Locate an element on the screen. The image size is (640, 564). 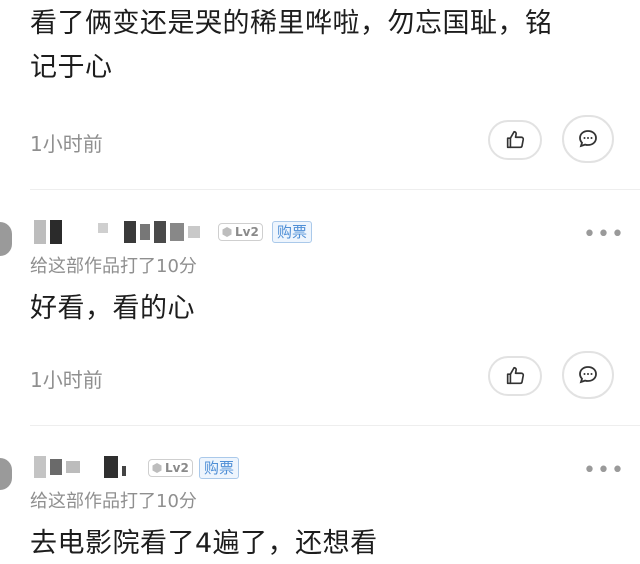
comment-text: 看了俩变还是哭的稀里哗啦，勿忘国耻，铭 is located at coordinates (291, 23).